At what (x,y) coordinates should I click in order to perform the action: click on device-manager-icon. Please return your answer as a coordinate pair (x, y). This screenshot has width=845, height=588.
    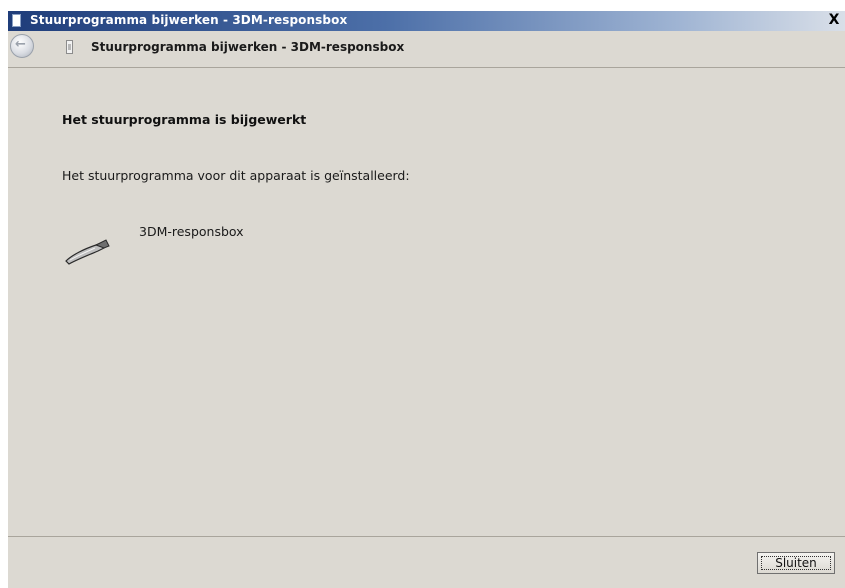
    Looking at the image, I should click on (69, 47).